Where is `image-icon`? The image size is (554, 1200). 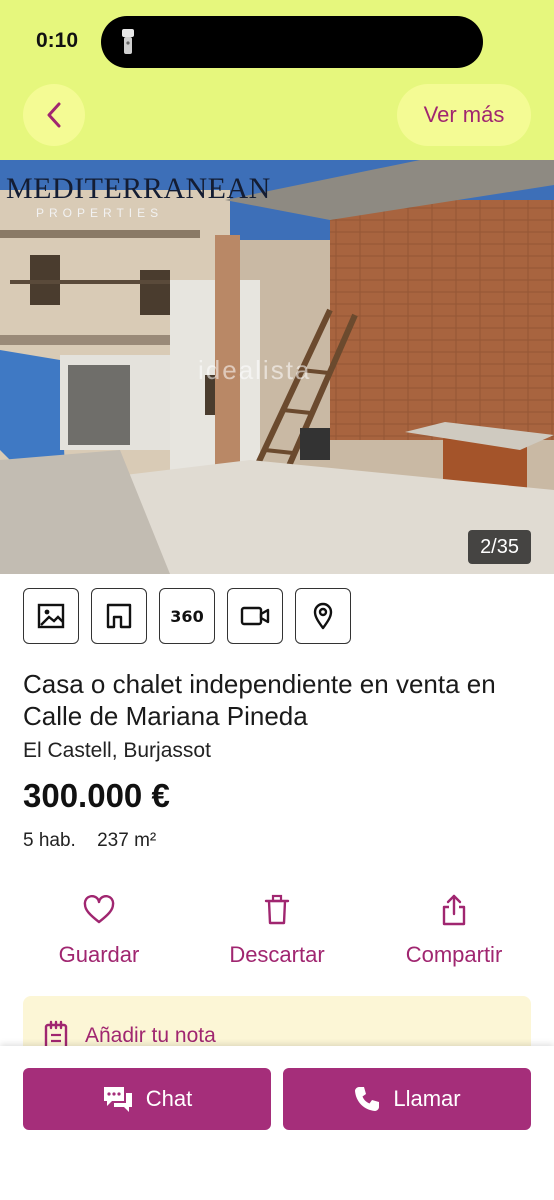
image-icon is located at coordinates (51, 616).